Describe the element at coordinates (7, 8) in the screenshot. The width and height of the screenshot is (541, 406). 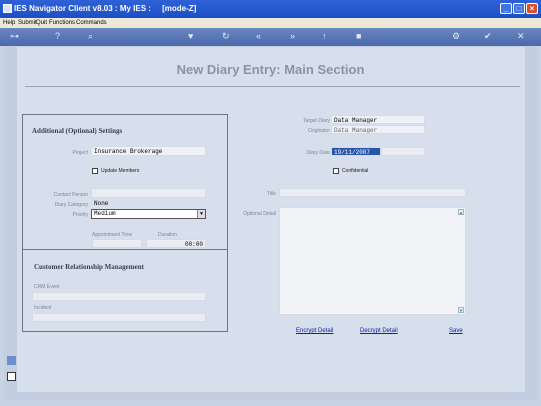
I see `app-icon` at that location.